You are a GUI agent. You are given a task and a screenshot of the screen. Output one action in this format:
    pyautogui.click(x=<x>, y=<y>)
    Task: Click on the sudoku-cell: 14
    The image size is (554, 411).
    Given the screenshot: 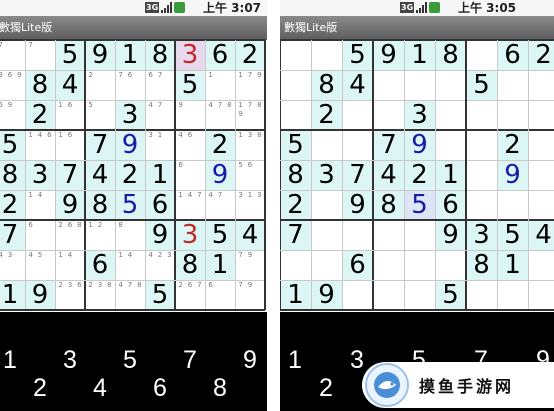 What is the action you would take?
    pyautogui.click(x=40, y=205)
    